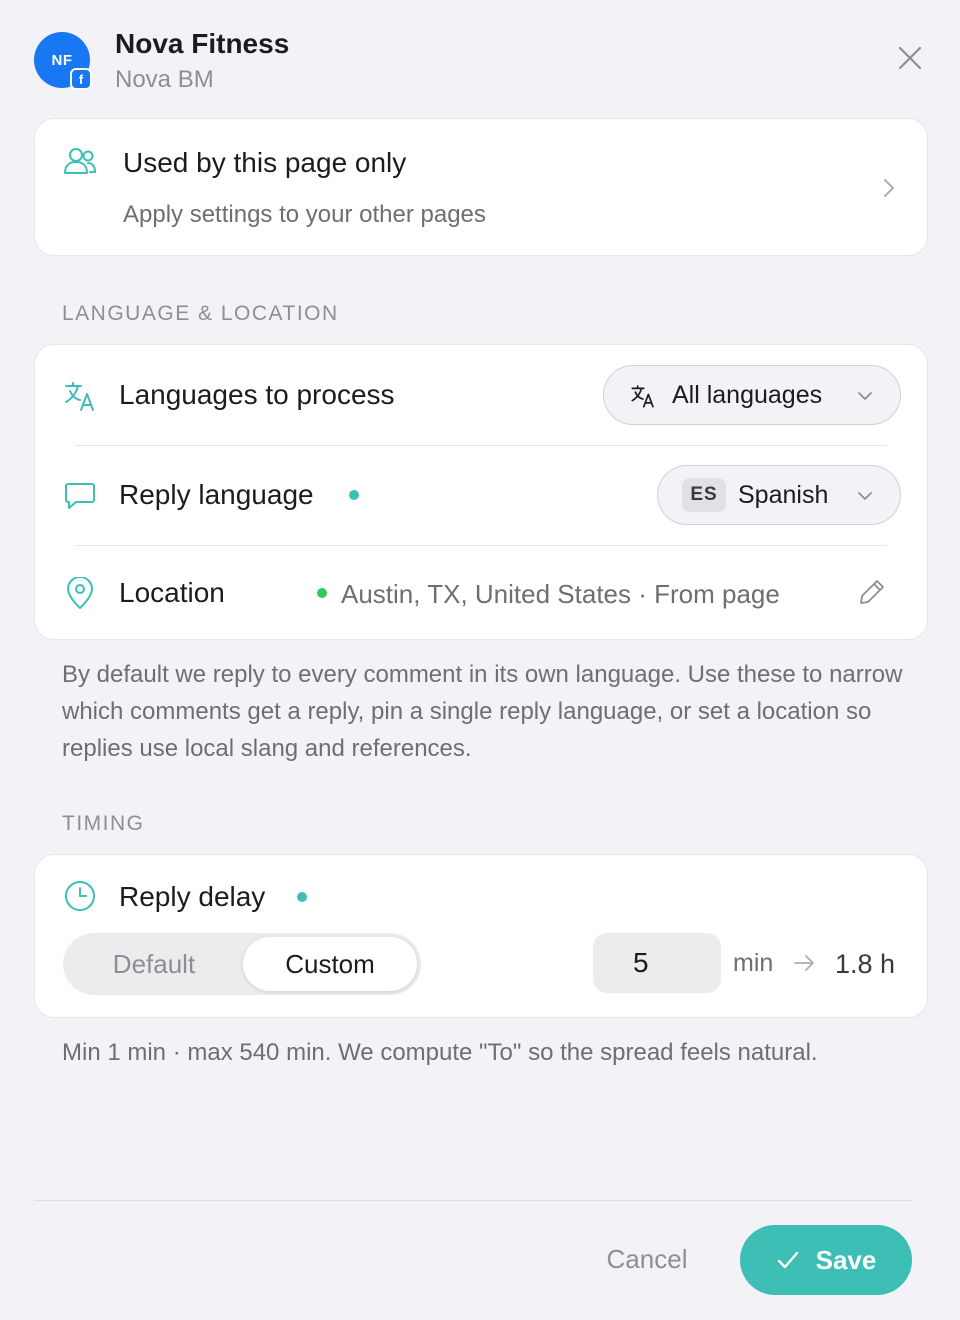 This screenshot has width=960, height=1320. Describe the element at coordinates (889, 188) in the screenshot. I see `chevron-right-icon` at that location.